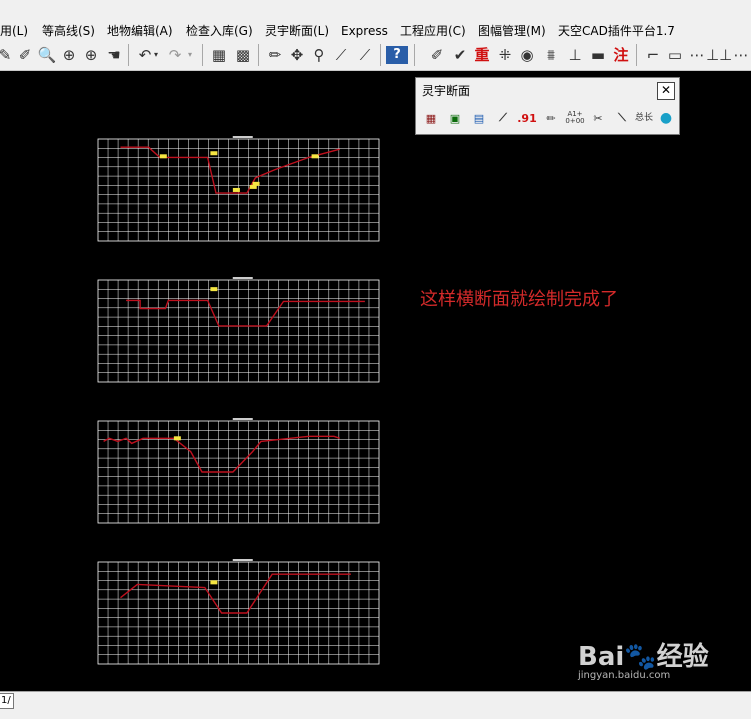 This screenshot has width=751, height=719. Describe the element at coordinates (519, 299) in the screenshot. I see `annotation-text: 这样横断面就绘制完成了` at that location.